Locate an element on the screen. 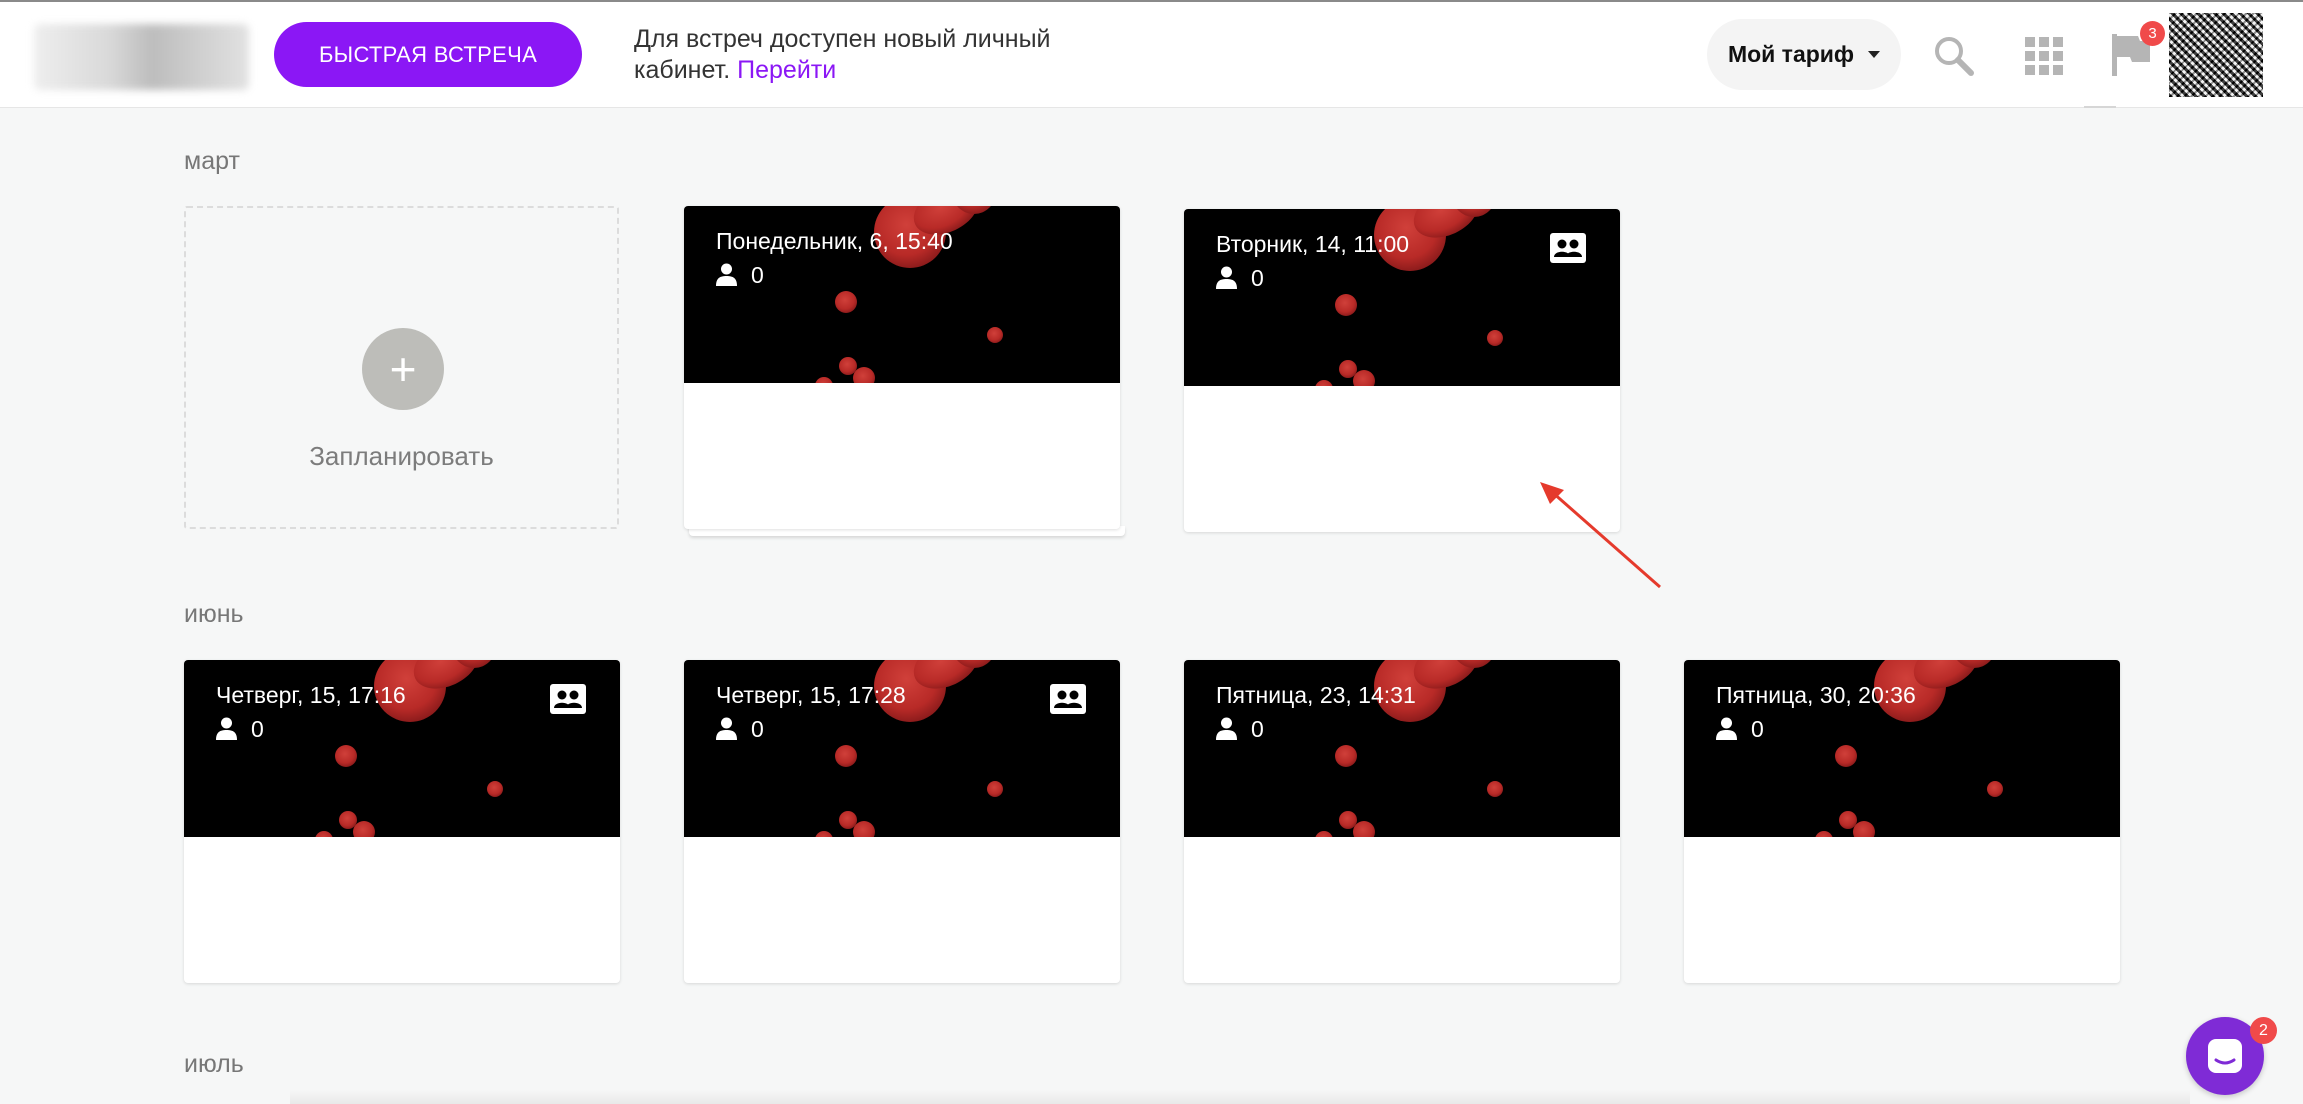 The image size is (2303, 1104). meeting-card: Пятница, 23, 14:31 0 is located at coordinates (1402, 821).